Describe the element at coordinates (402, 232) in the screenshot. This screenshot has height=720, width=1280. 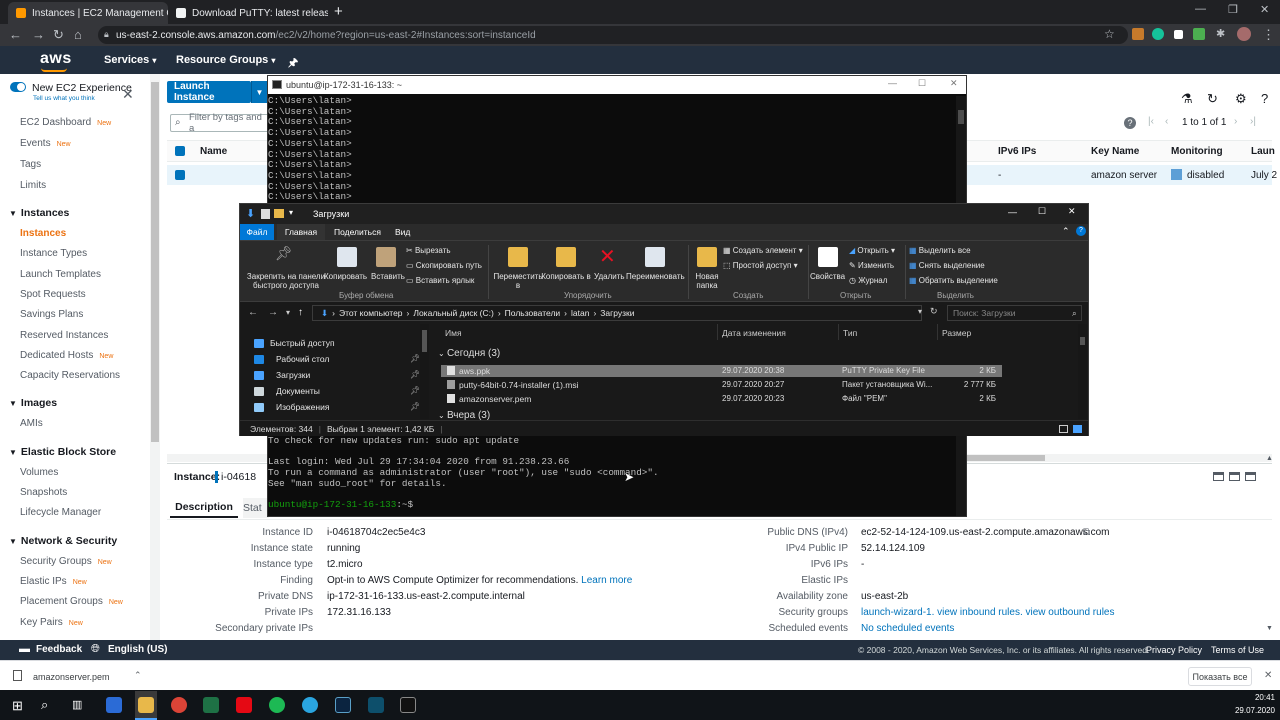
I see `ribbon-tab-view: Вид` at that location.